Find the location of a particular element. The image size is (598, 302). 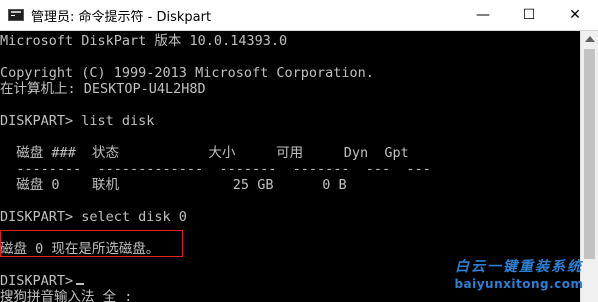

scroll-up-arrow-icon is located at coordinates (590, 39).